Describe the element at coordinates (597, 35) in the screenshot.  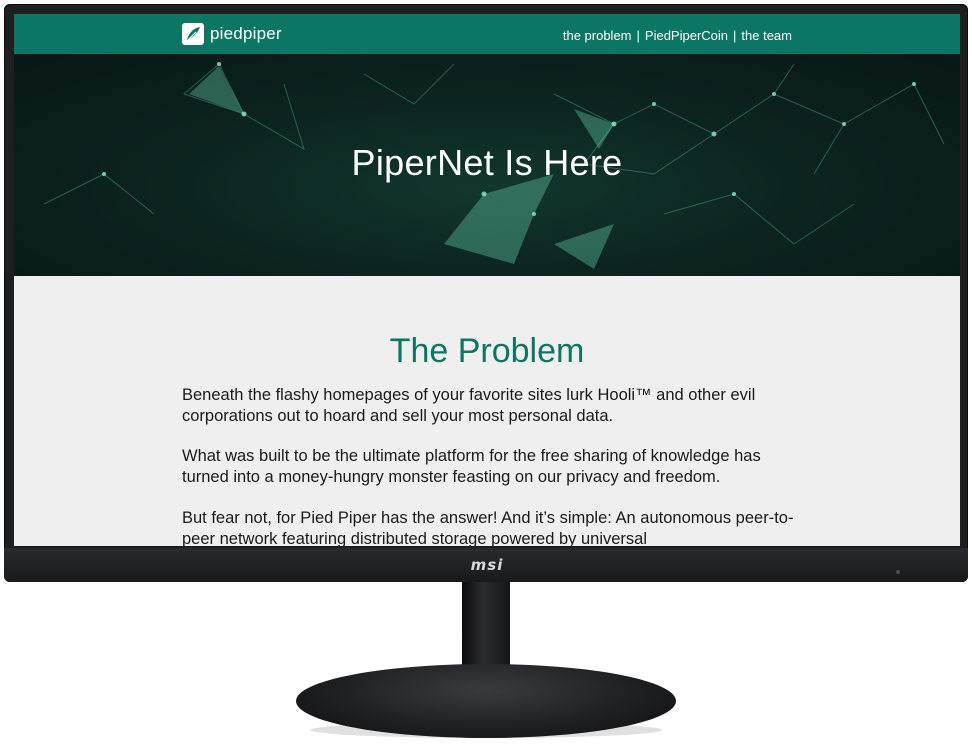
I see `nav-link-the-problem: the problem` at that location.